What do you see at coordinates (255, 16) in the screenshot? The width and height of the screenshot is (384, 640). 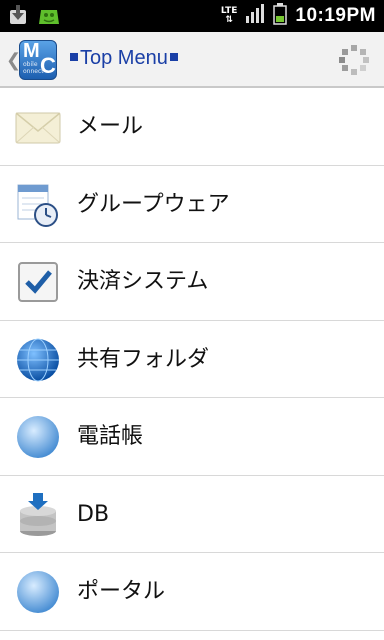 I see `signal-icon` at bounding box center [255, 16].